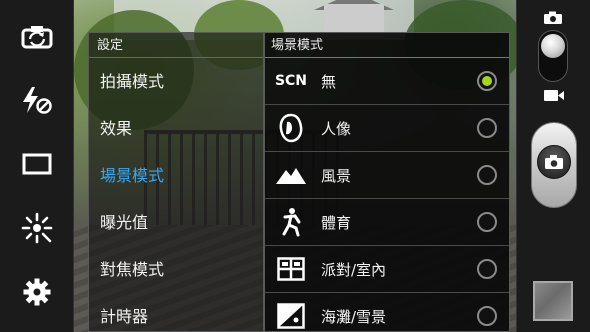 The image size is (590, 332). What do you see at coordinates (291, 269) in the screenshot?
I see `party-indoor-icon` at bounding box center [291, 269].